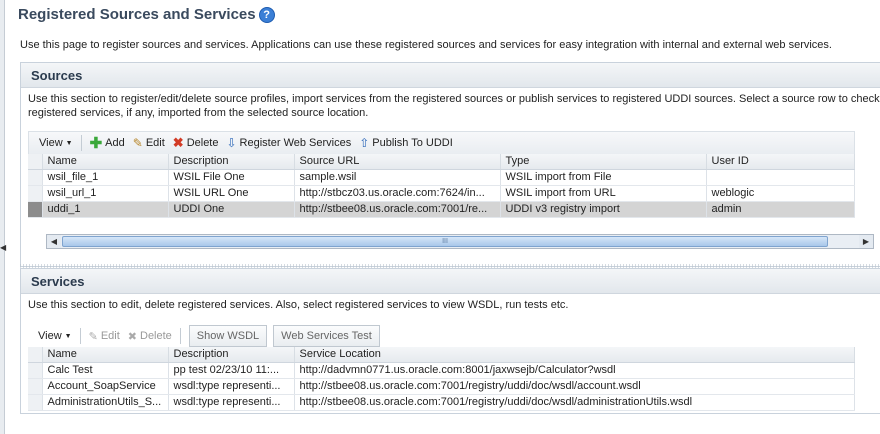 The image size is (880, 434). I want to click on scroll-grip: III, so click(445, 241).